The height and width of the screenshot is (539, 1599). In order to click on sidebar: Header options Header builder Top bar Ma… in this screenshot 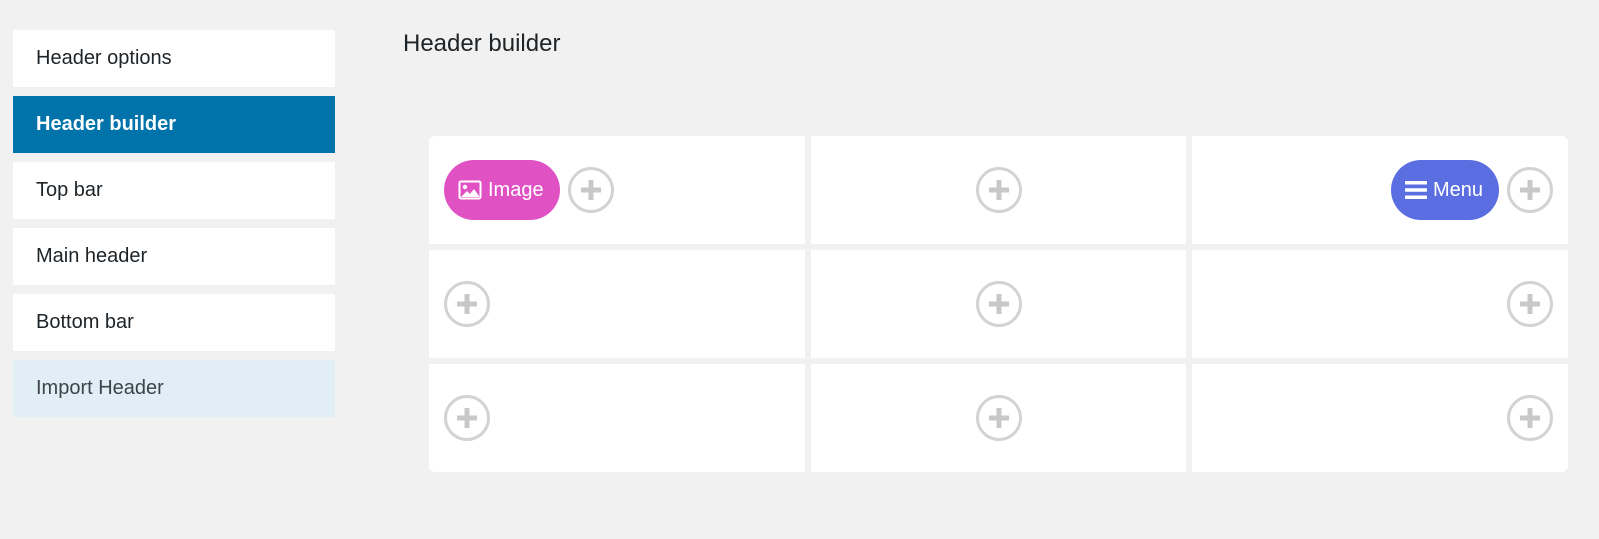, I will do `click(174, 228)`.